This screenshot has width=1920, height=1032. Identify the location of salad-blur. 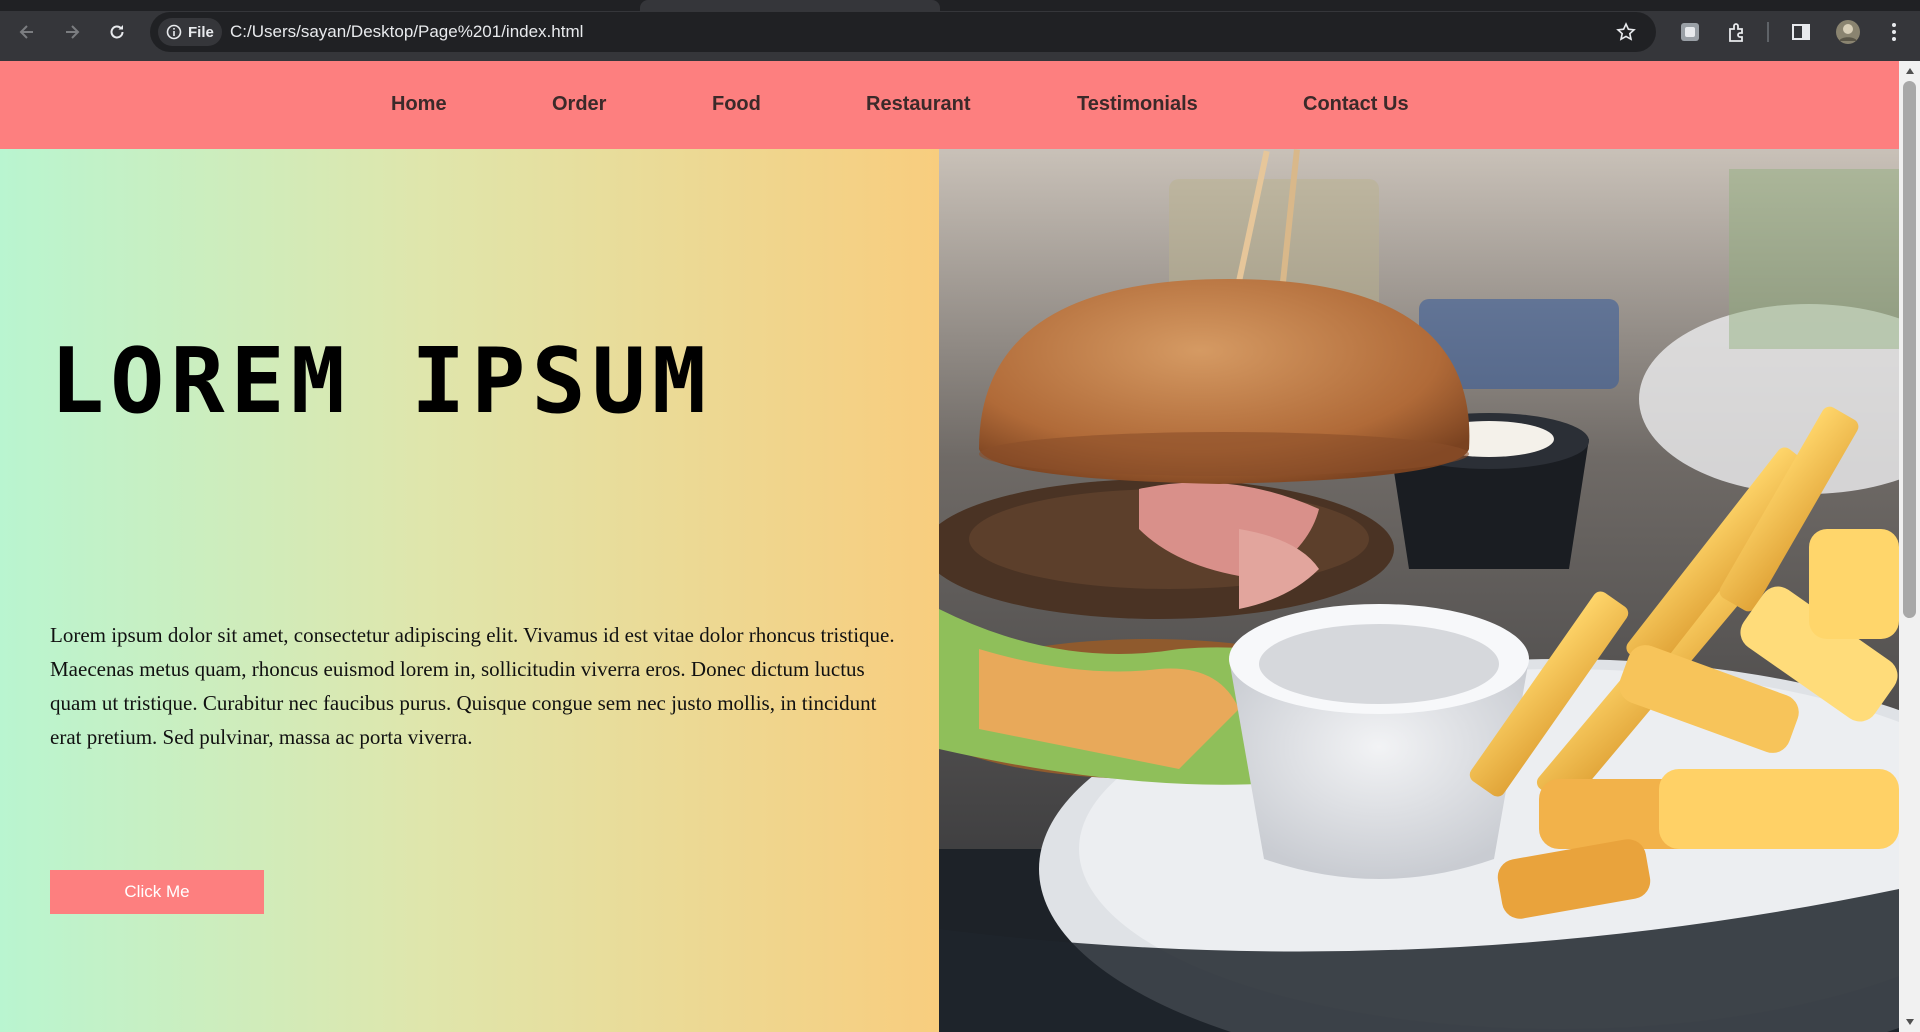
(1814, 259).